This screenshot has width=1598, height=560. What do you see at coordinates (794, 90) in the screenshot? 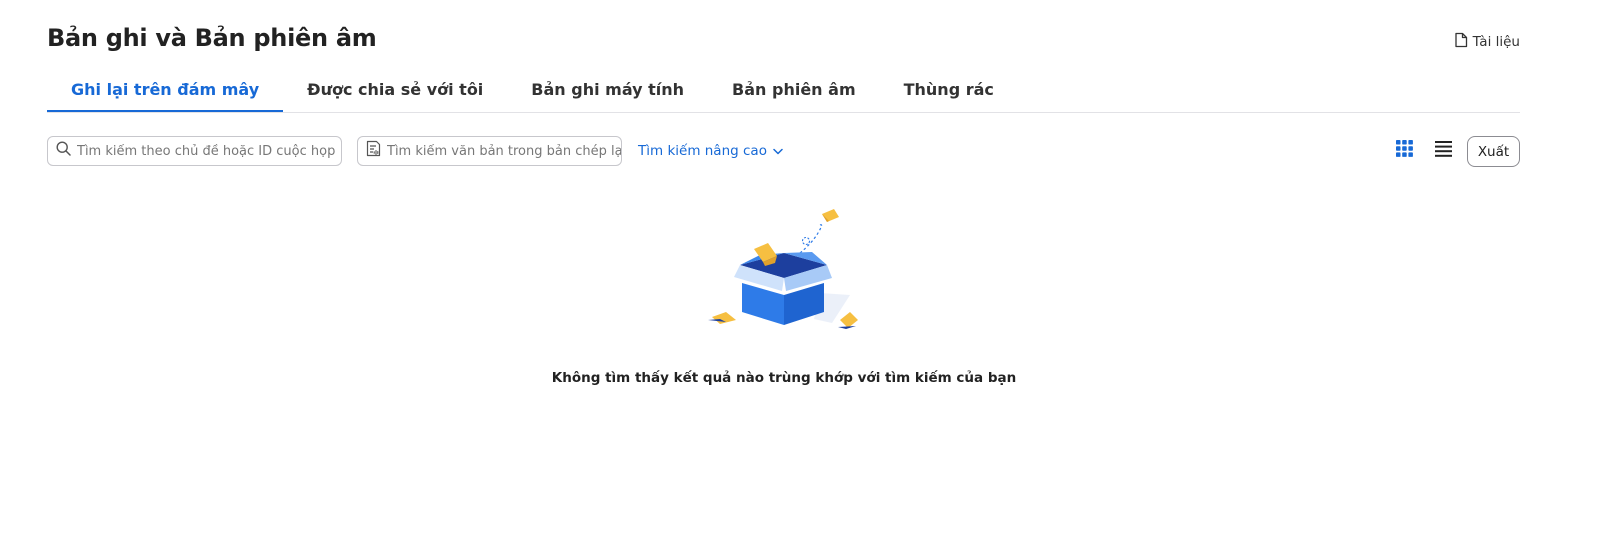
I see `tab-transcripts: Bản phiên âm` at bounding box center [794, 90].